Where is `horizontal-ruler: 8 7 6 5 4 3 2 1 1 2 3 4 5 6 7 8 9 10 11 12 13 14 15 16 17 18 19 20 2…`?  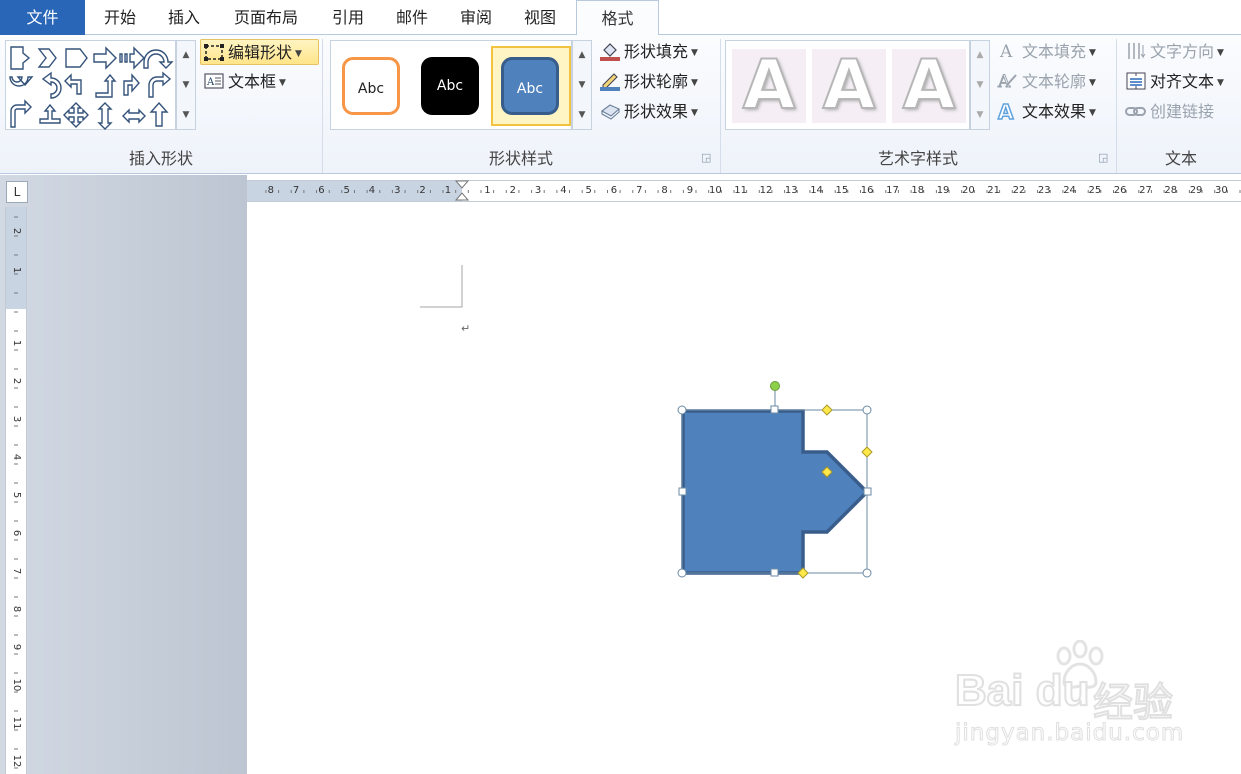 horizontal-ruler: 8 7 6 5 4 3 2 1 1 2 3 4 5 6 7 8 9 10 11 12 13 14 15 16 17 18 19 20 2… is located at coordinates (744, 191).